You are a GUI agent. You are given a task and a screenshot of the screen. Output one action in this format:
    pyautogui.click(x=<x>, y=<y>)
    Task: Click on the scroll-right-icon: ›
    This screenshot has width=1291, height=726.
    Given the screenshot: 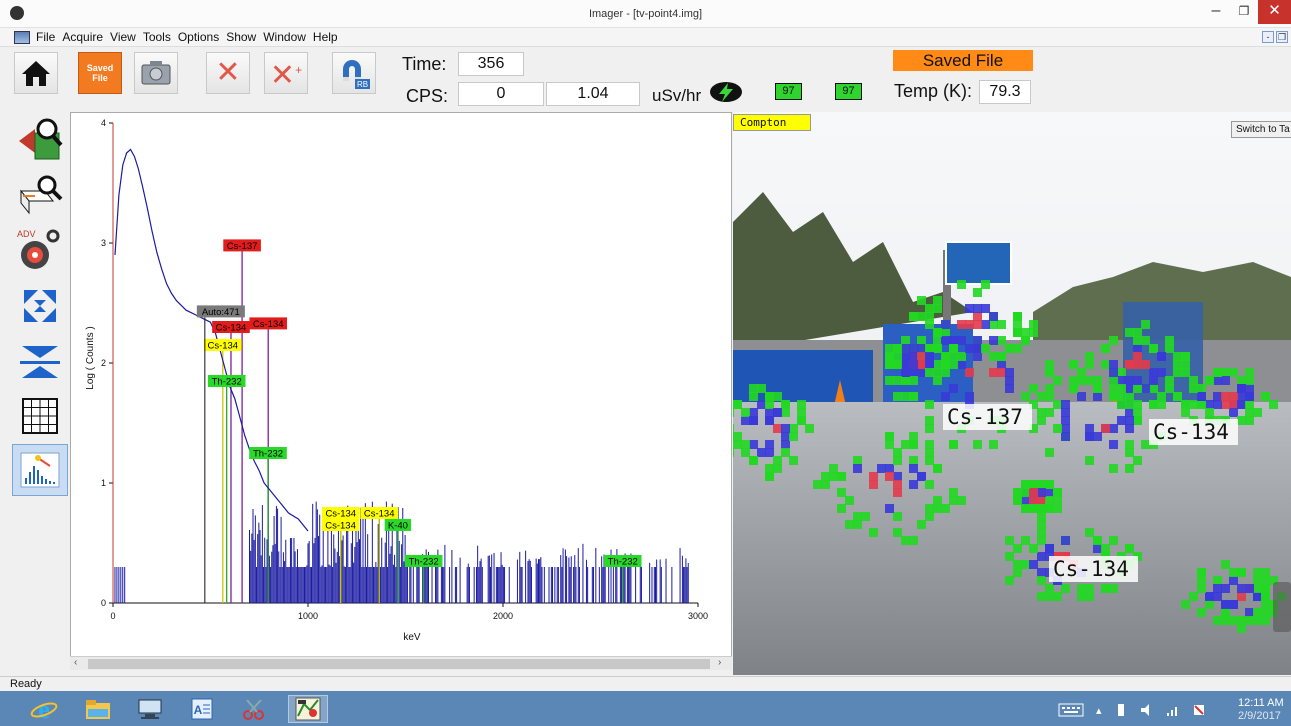 What is the action you would take?
    pyautogui.click(x=719, y=662)
    